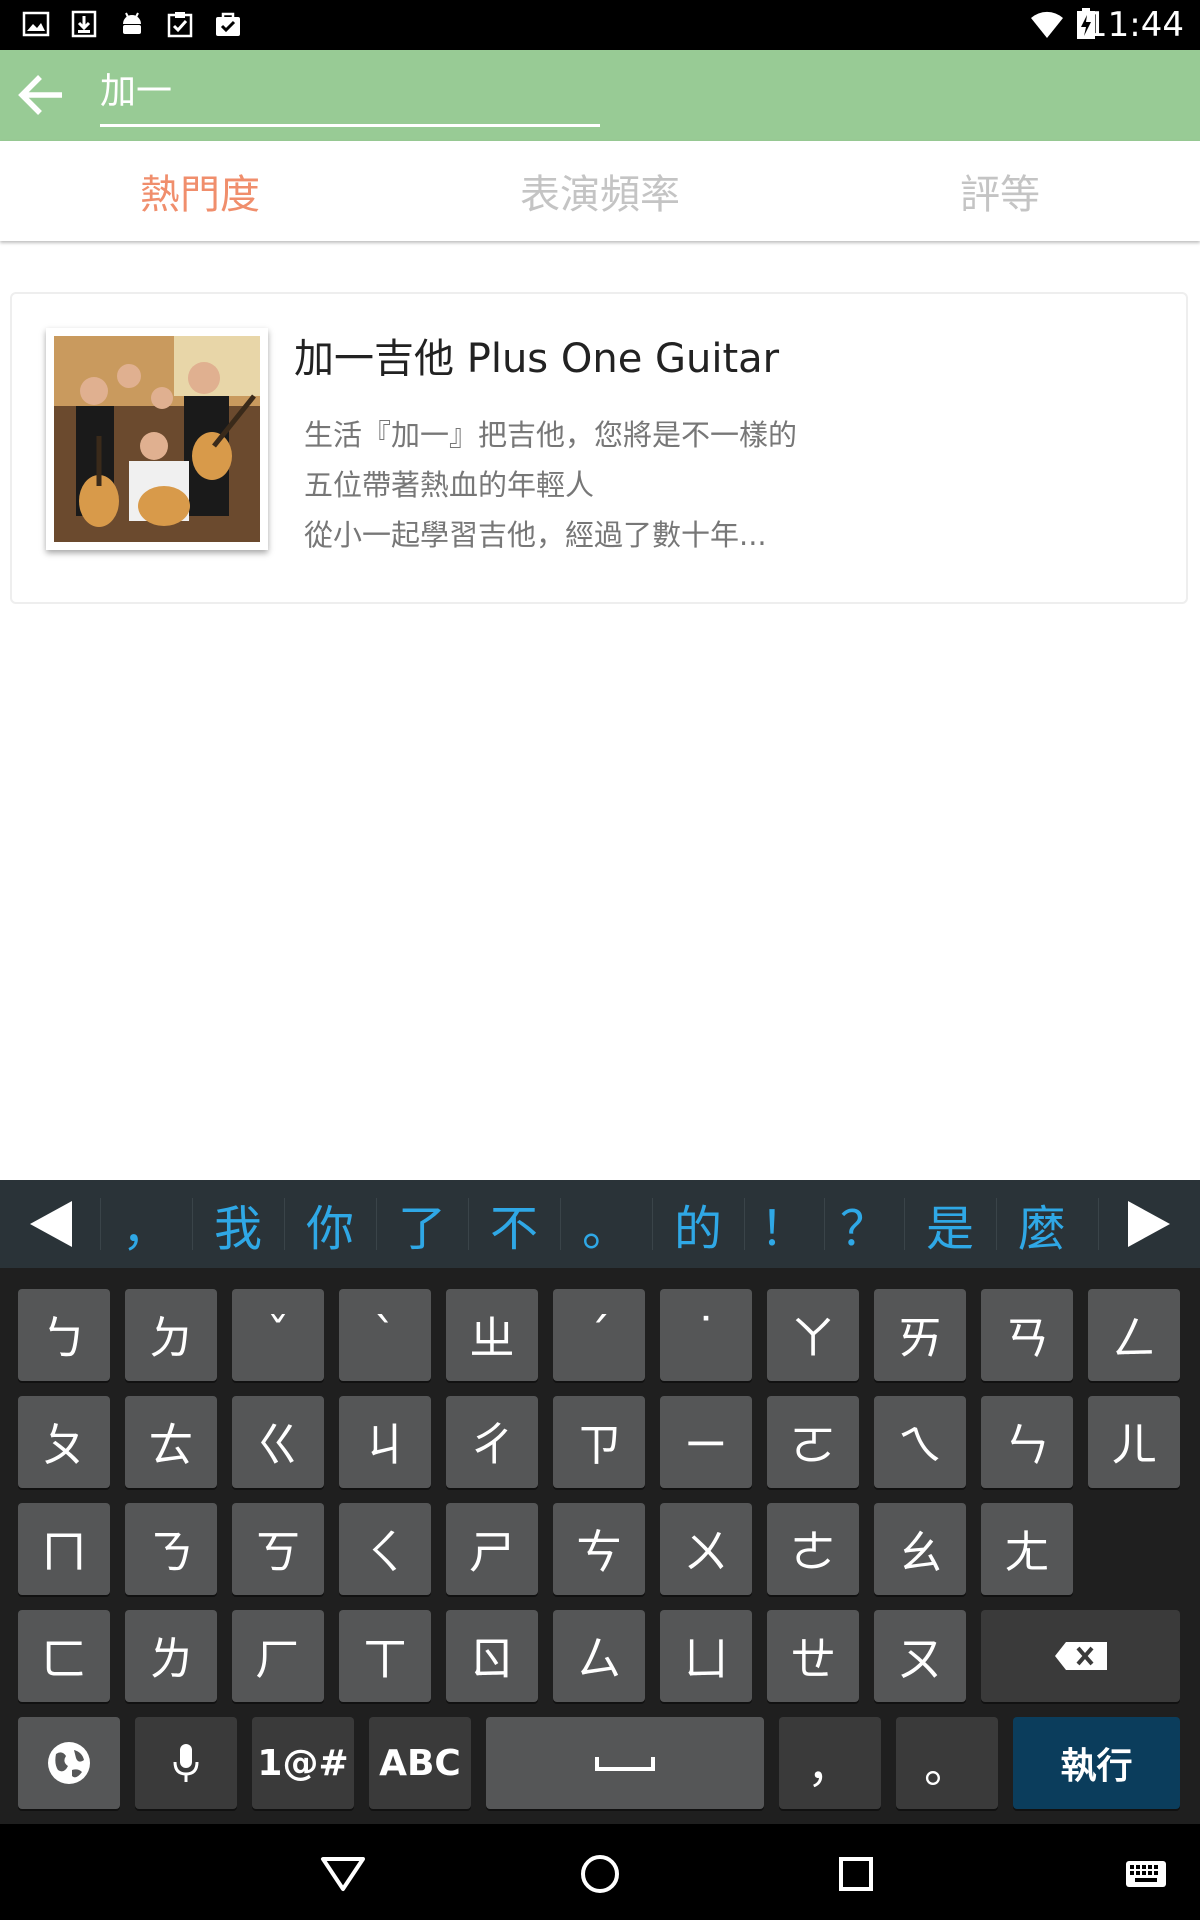  Describe the element at coordinates (492, 1335) in the screenshot. I see `key: ㄓ` at that location.